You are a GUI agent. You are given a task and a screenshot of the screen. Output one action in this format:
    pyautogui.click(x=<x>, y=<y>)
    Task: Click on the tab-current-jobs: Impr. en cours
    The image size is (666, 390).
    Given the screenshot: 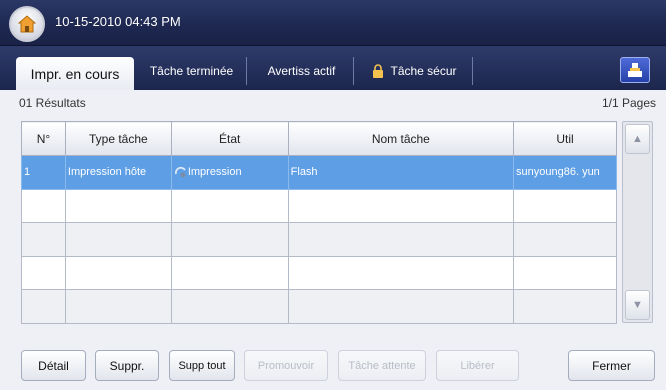 What is the action you would take?
    pyautogui.click(x=75, y=73)
    